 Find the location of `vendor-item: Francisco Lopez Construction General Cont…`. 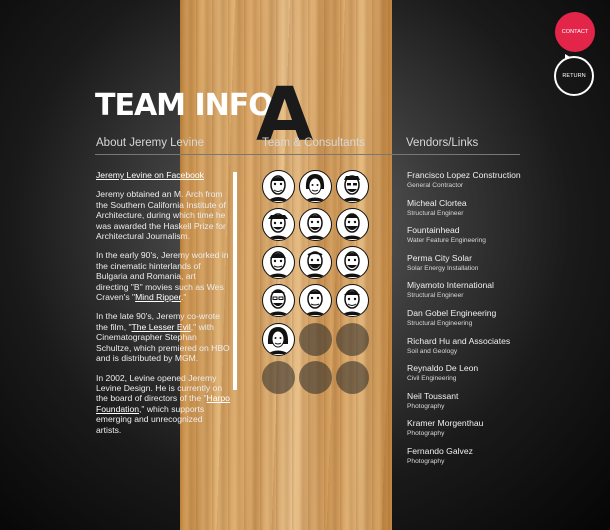

vendor-item: Francisco Lopez Construction General Cont… is located at coordinates (477, 184).